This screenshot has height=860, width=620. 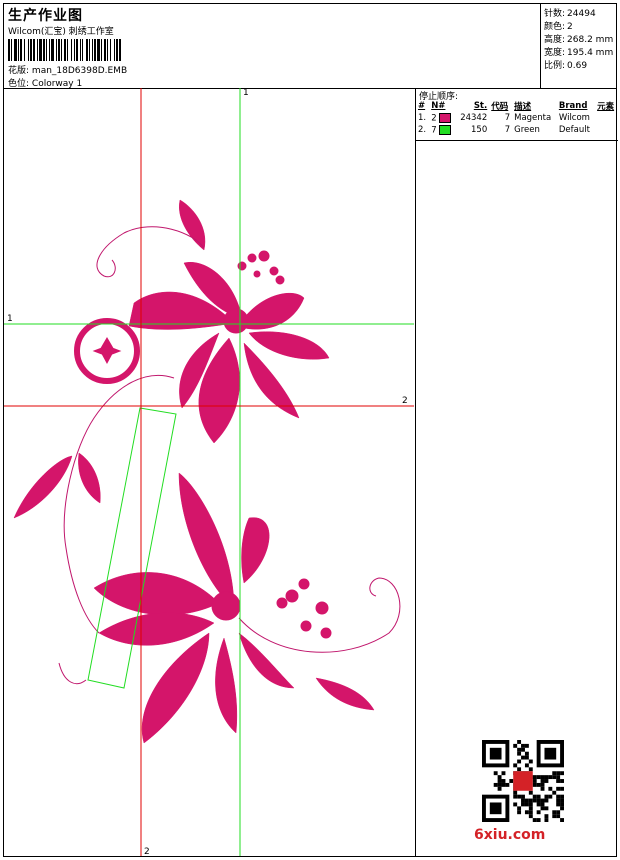 I want to click on stat-stitches: 针数: 24494, so click(x=570, y=14).